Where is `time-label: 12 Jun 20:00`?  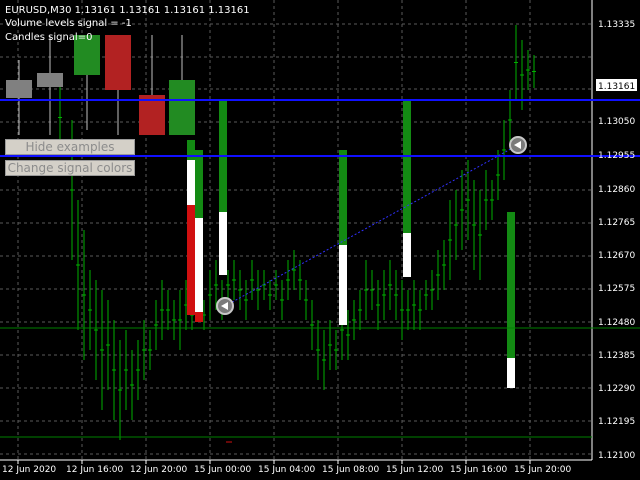 time-label: 12 Jun 20:00 is located at coordinates (158, 470).